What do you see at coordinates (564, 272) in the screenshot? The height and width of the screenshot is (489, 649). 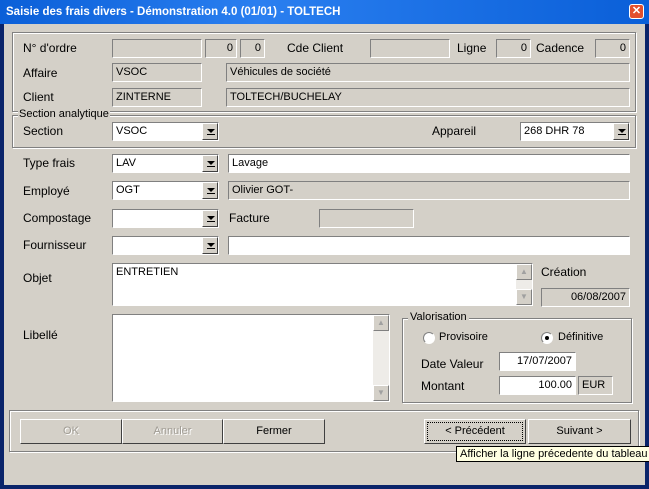 I see `creation-label: Création` at bounding box center [564, 272].